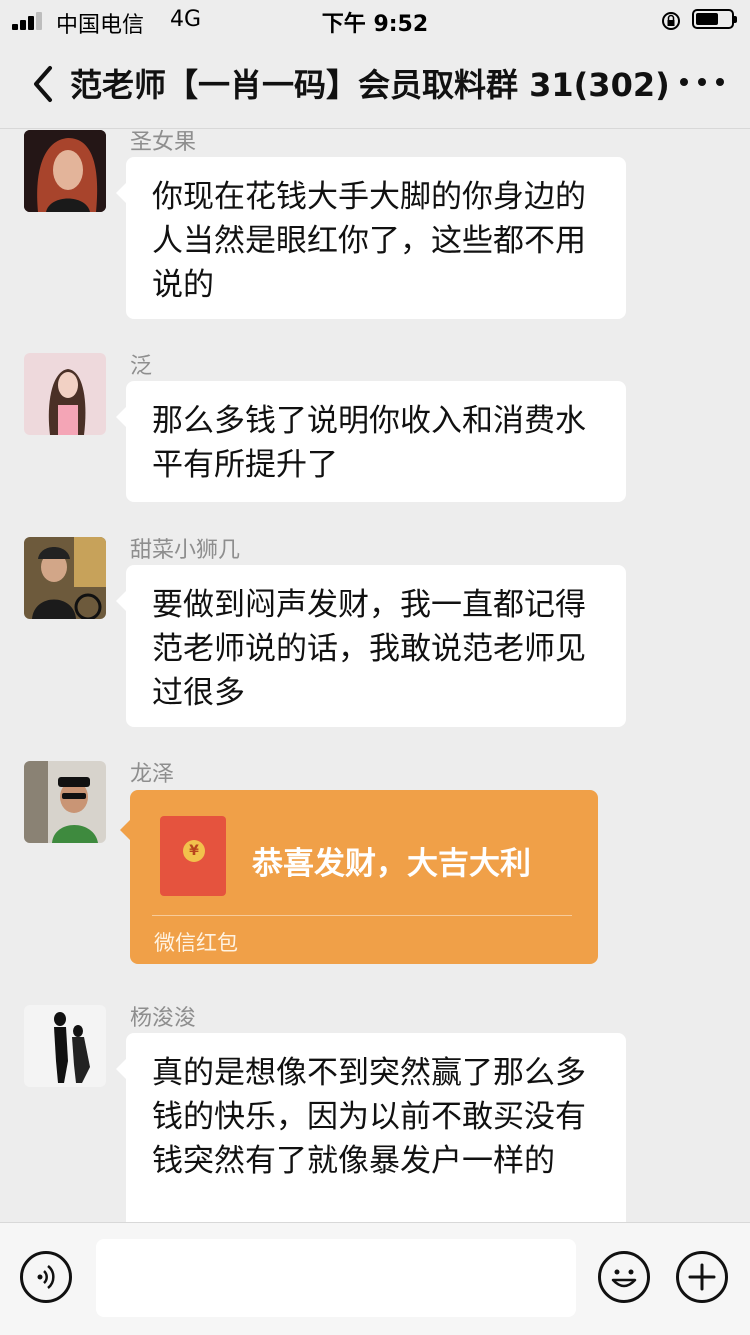 The width and height of the screenshot is (750, 1335). I want to click on red-packet-label: 微信红包, so click(196, 943).